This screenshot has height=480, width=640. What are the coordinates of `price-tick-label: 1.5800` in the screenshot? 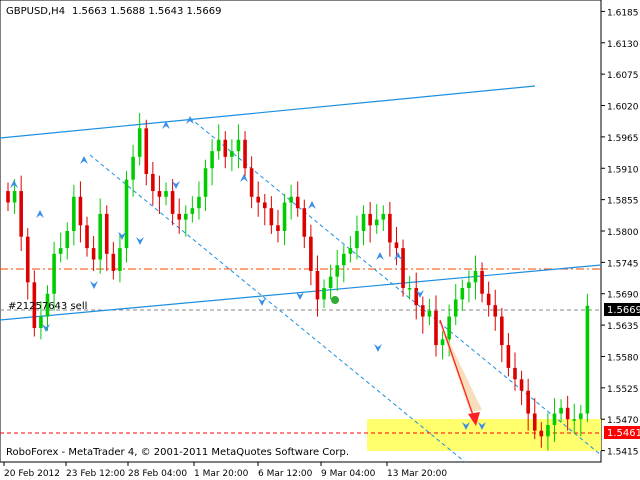 It's located at (623, 233).